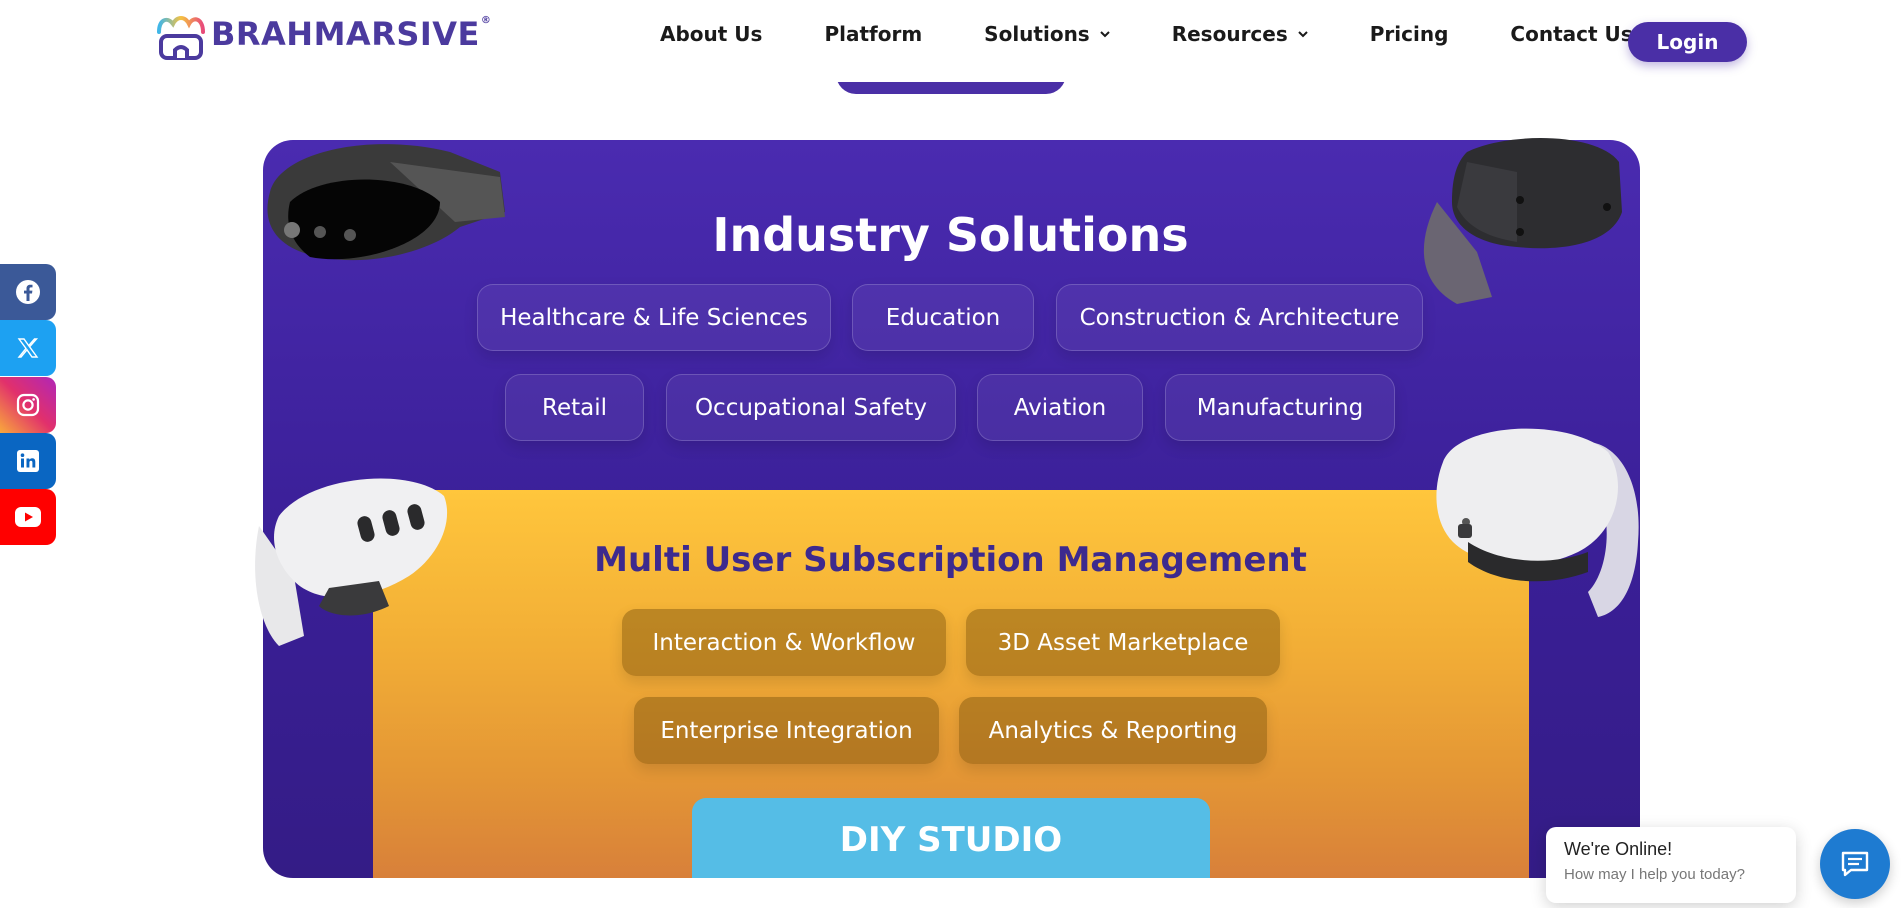 The width and height of the screenshot is (1901, 908). I want to click on chip-interaction-workflow: Interaction & Workflow, so click(784, 642).